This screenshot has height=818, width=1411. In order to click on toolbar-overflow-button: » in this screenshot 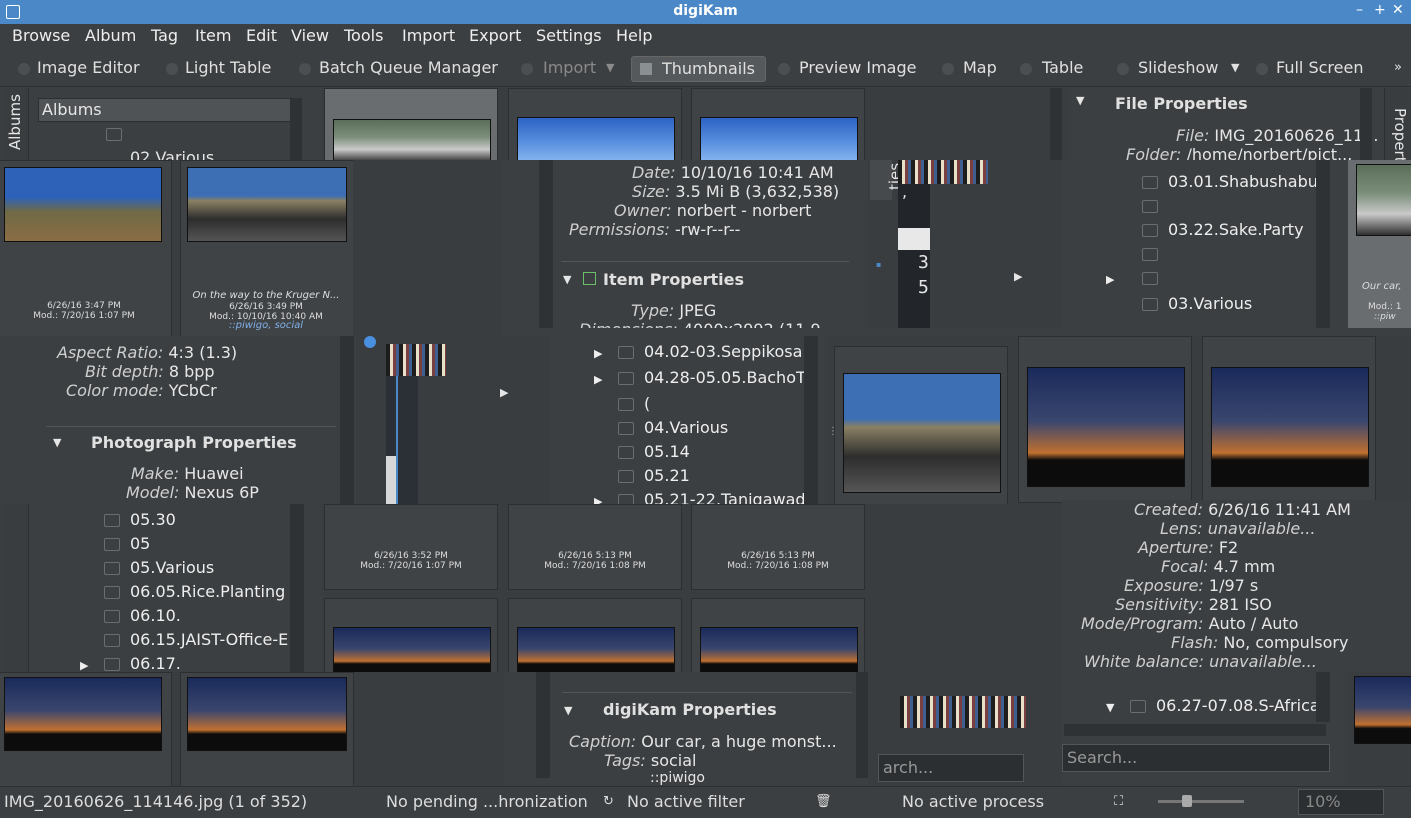, I will do `click(1398, 68)`.